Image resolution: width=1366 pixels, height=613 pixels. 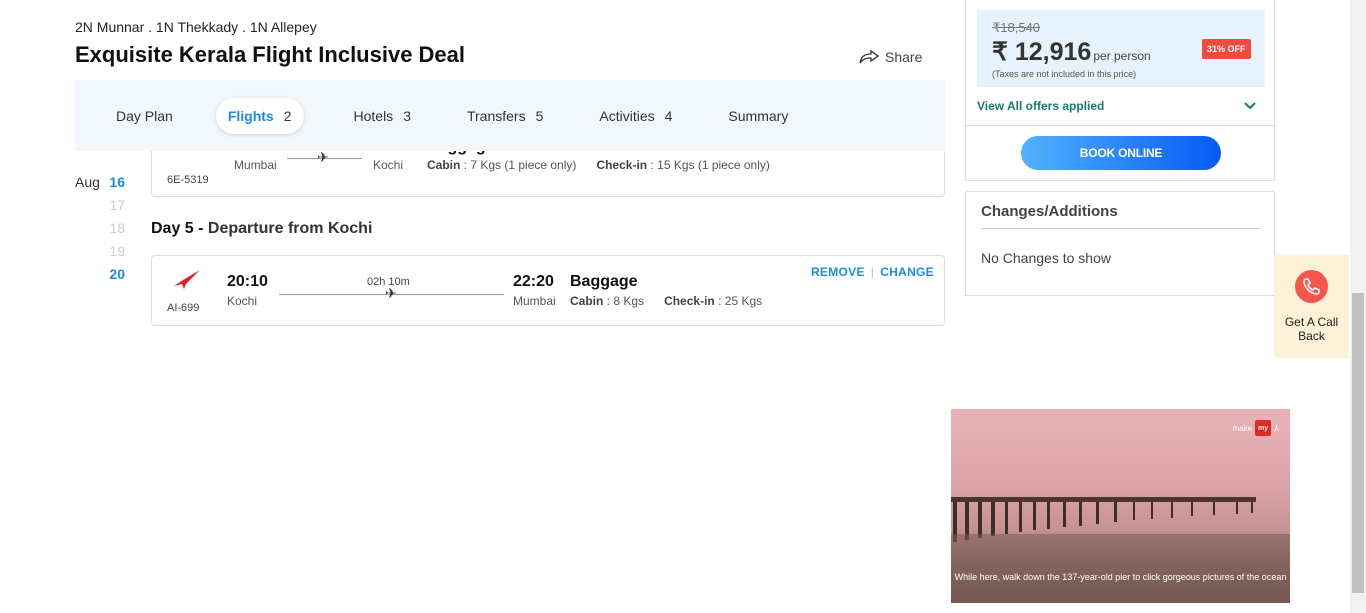 What do you see at coordinates (534, 301) in the screenshot?
I see `arrival-city: Mumbai` at bounding box center [534, 301].